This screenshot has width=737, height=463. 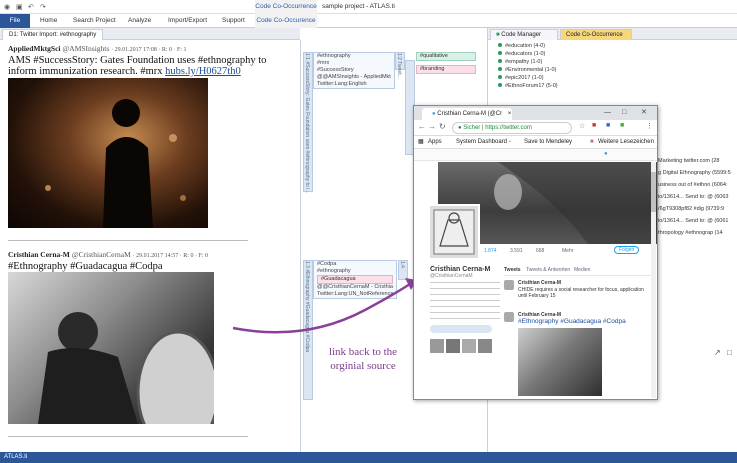 What do you see at coordinates (203, 71) in the screenshot?
I see `post-1-link: hubs.ly/H0627th0` at bounding box center [203, 71].